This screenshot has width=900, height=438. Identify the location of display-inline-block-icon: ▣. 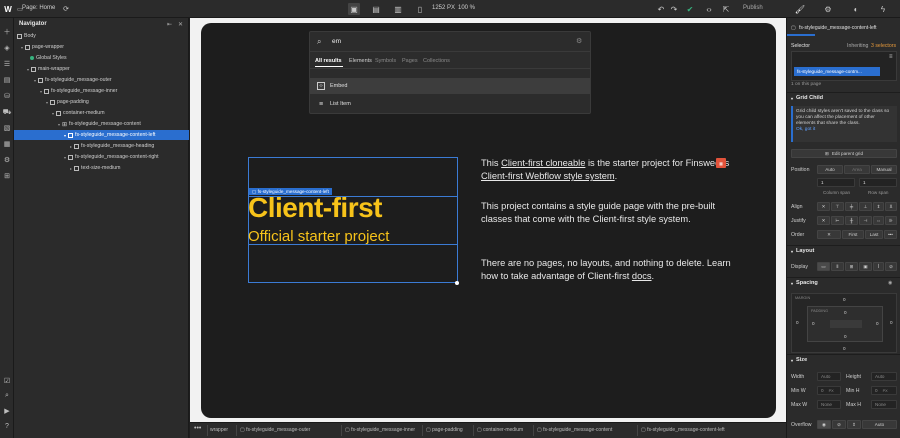
(865, 266).